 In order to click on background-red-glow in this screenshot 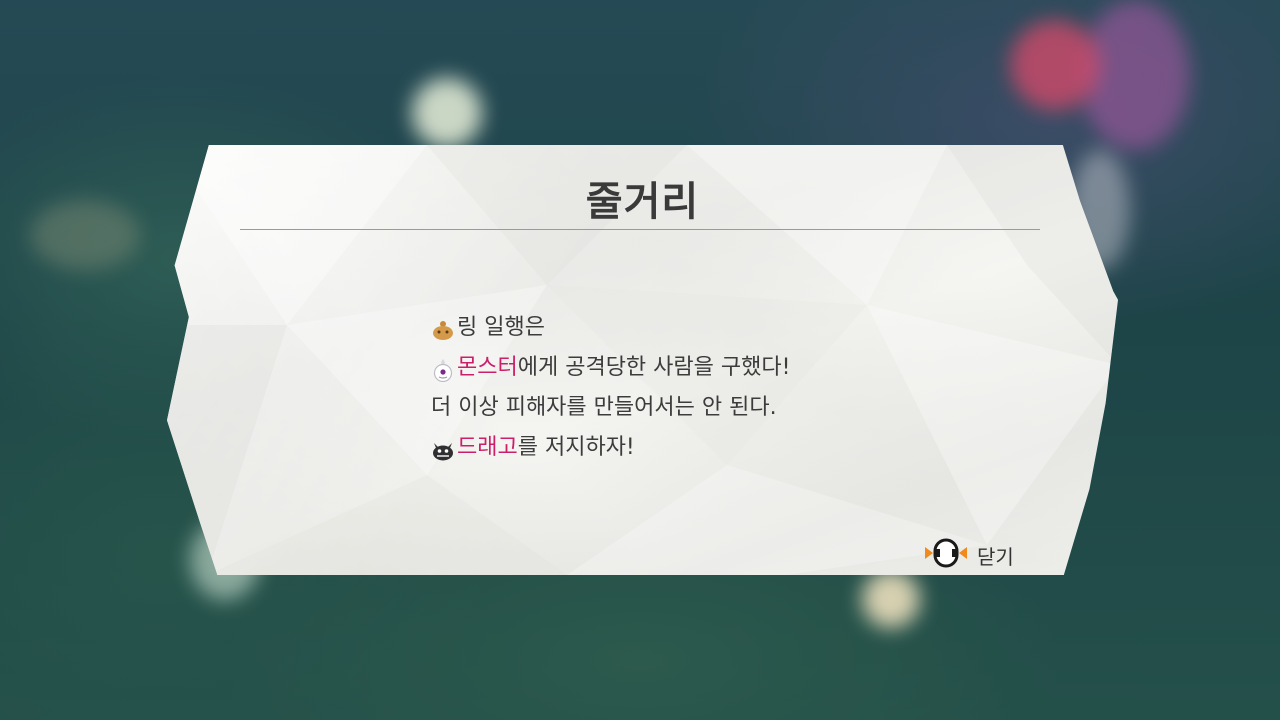, I will do `click(1055, 65)`.